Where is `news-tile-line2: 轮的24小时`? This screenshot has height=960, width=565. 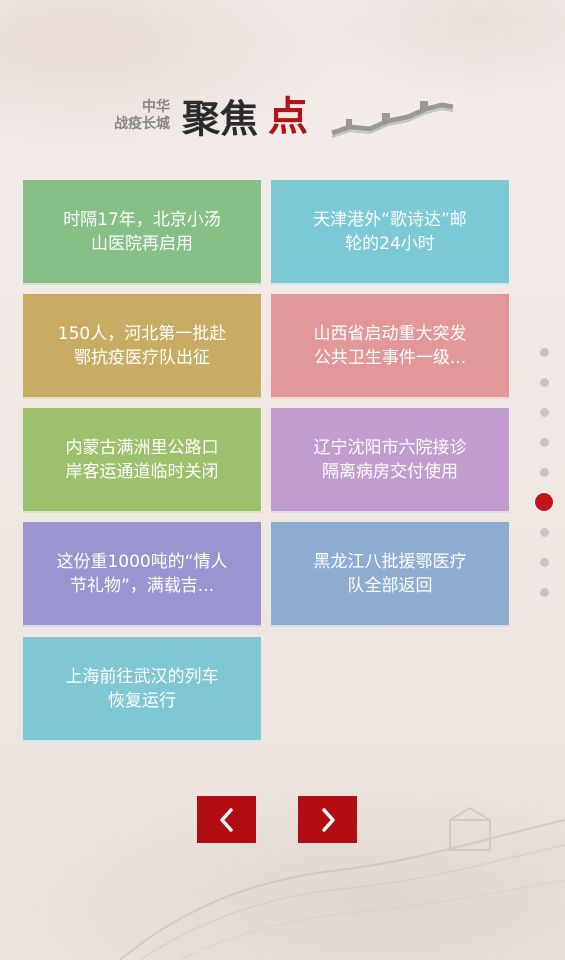
news-tile-line2: 轮的24小时 is located at coordinates (390, 243).